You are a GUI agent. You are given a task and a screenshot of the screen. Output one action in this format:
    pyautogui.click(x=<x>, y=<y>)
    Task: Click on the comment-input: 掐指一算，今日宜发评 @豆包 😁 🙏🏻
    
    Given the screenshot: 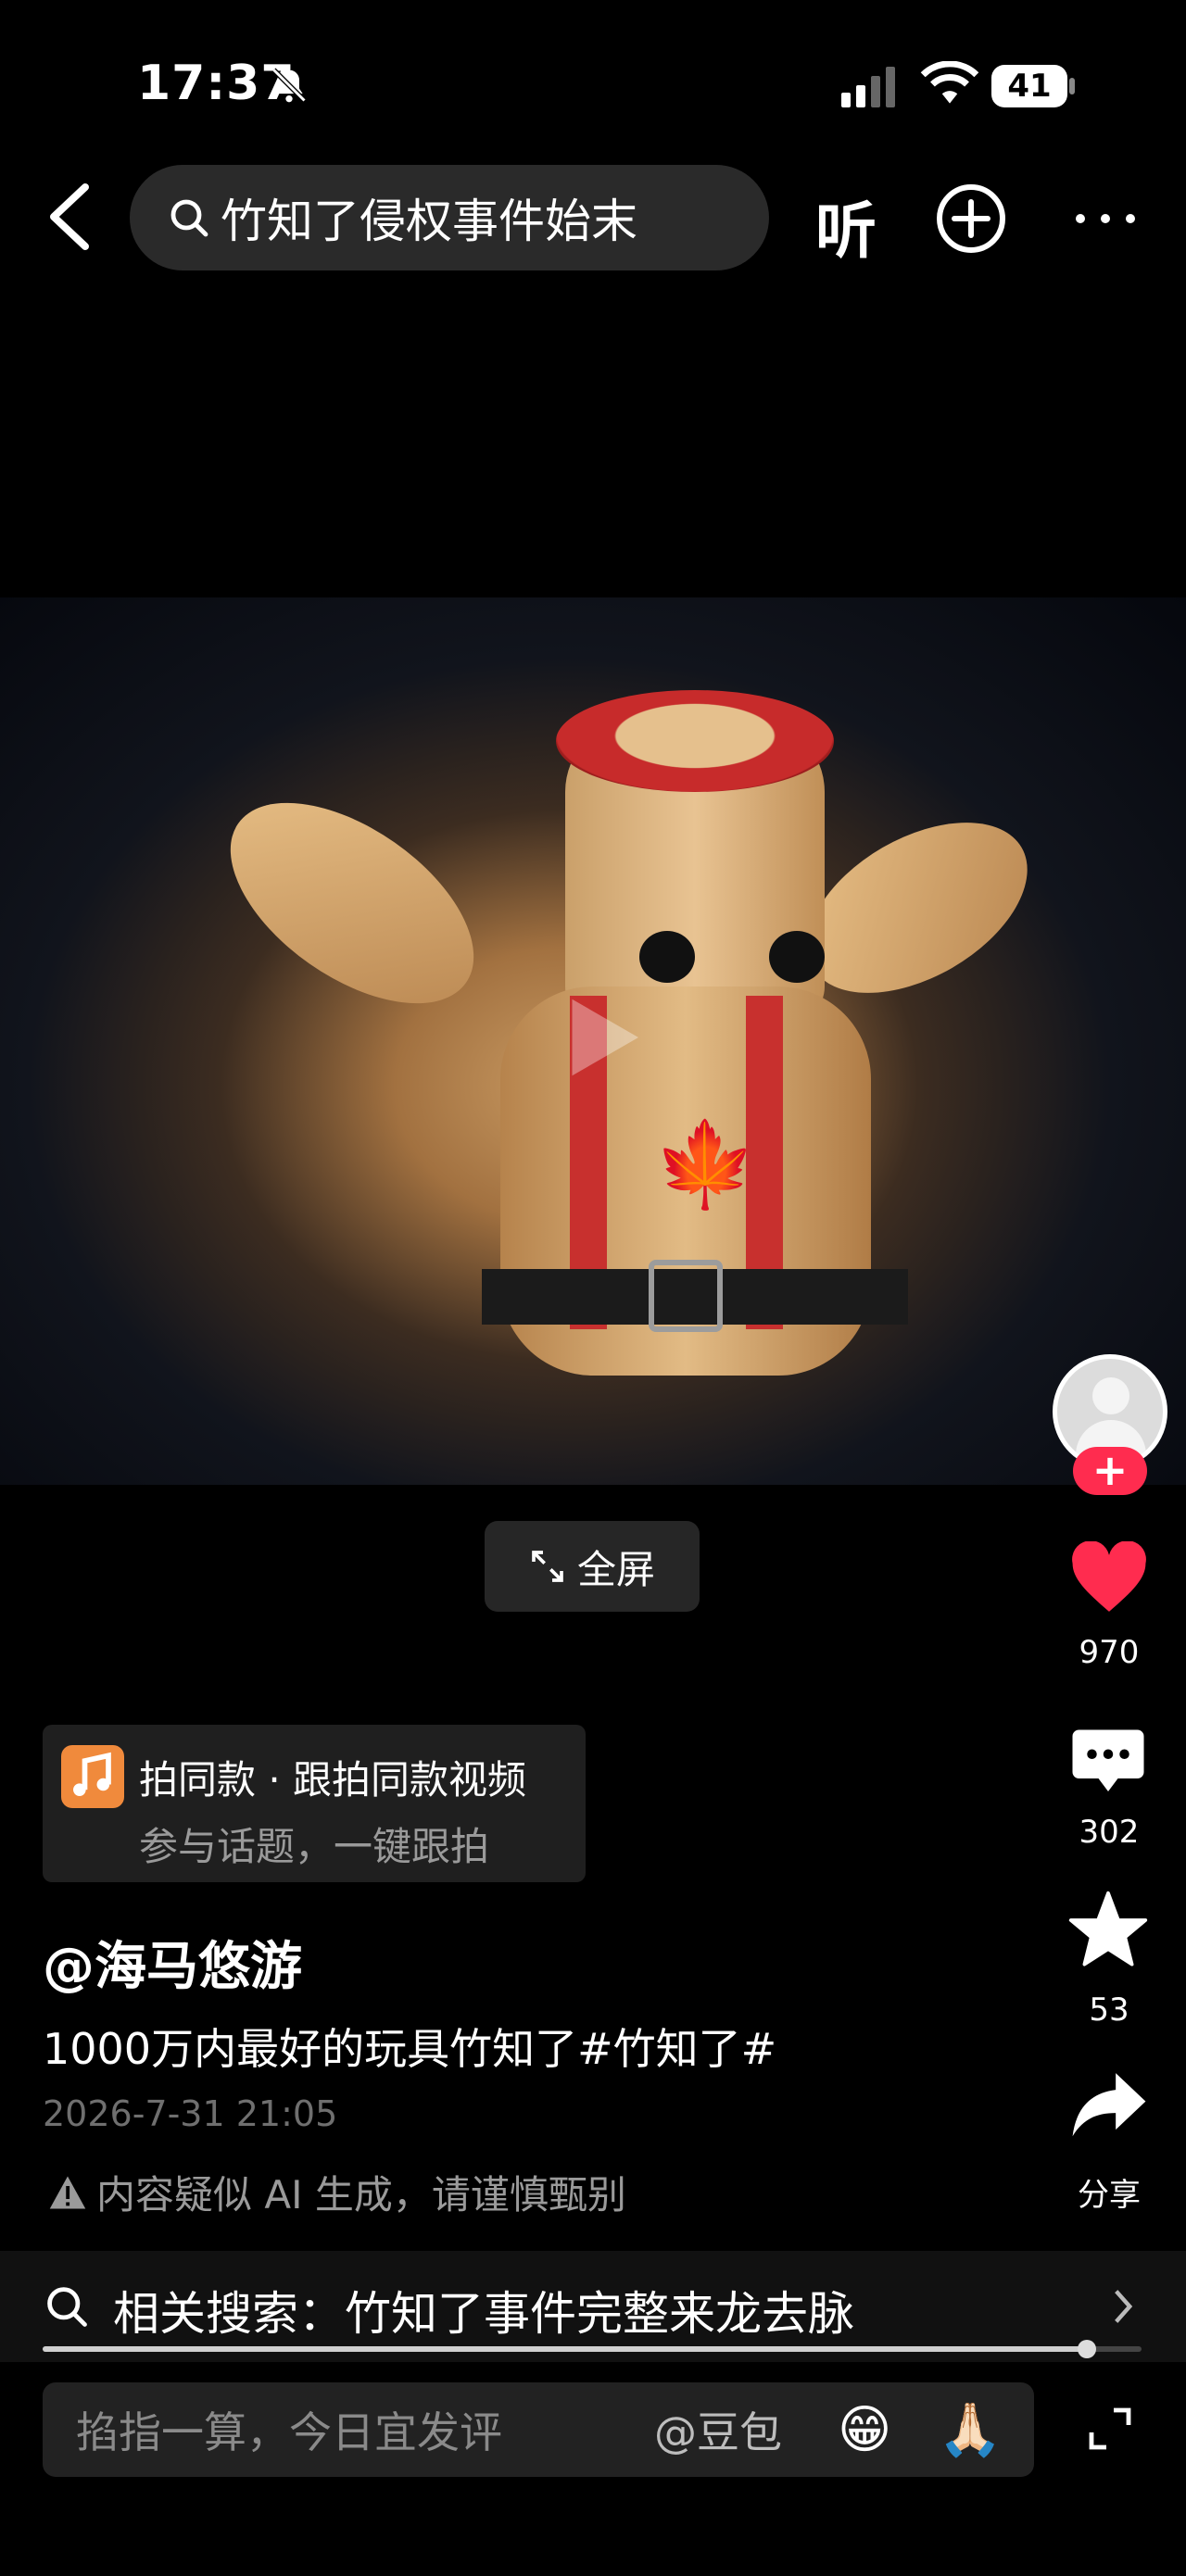 What is the action you would take?
    pyautogui.click(x=538, y=2429)
    